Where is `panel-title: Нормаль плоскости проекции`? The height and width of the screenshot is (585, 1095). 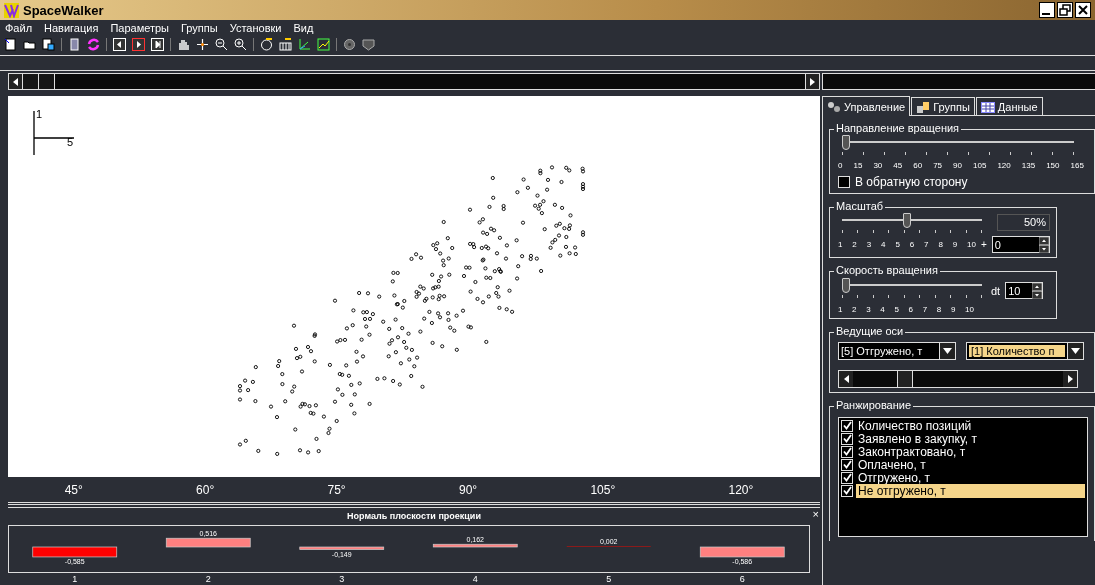 panel-title: Нормаль плоскости проекции is located at coordinates (414, 516).